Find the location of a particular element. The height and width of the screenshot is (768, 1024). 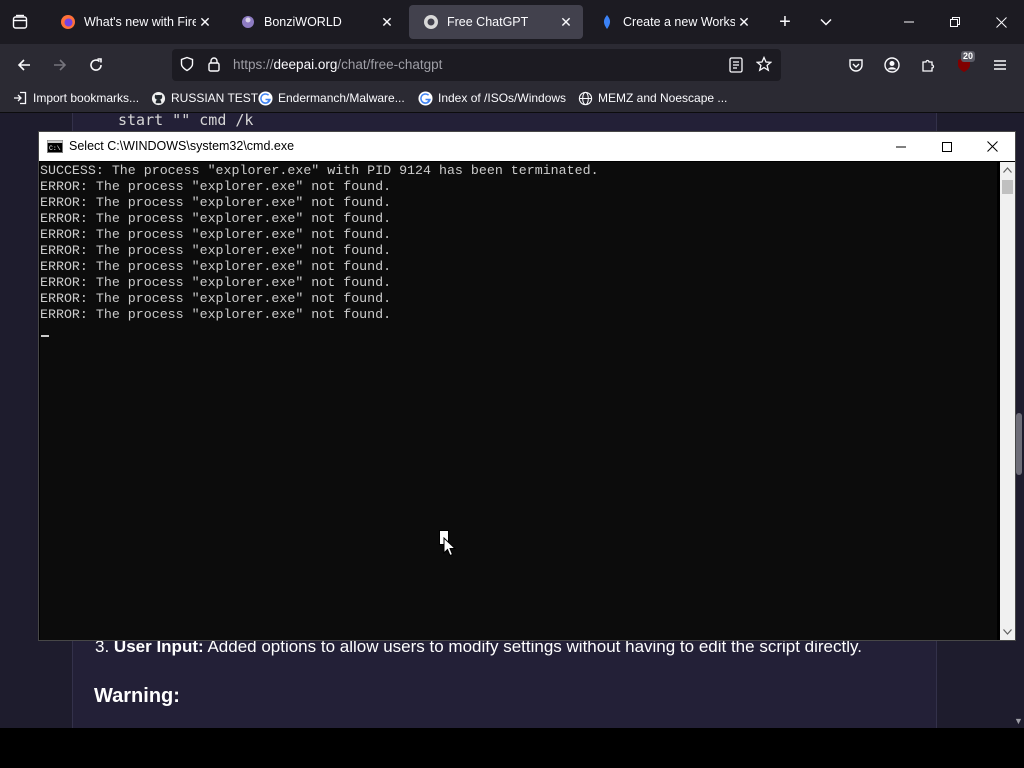

account-button is located at coordinates (892, 65).